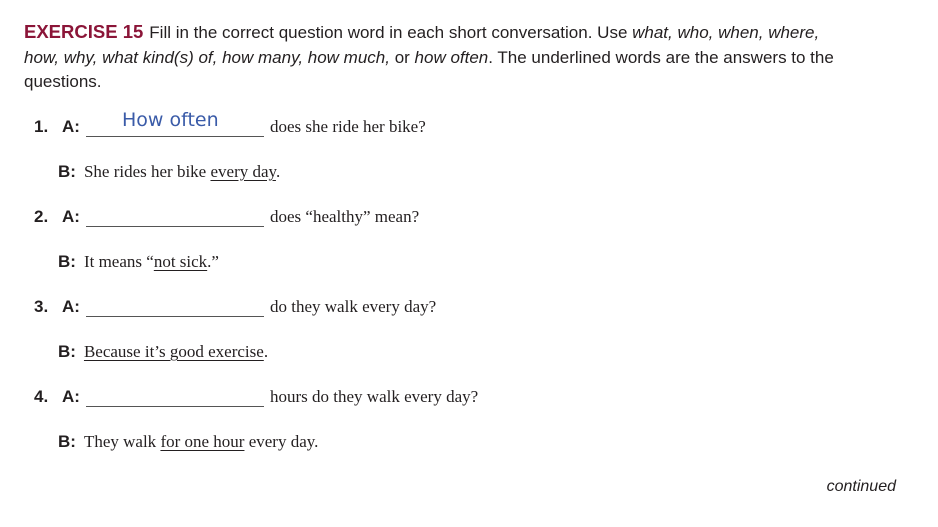 This screenshot has height=527, width=938. What do you see at coordinates (41, 396) in the screenshot?
I see `item-number: 4.` at bounding box center [41, 396].